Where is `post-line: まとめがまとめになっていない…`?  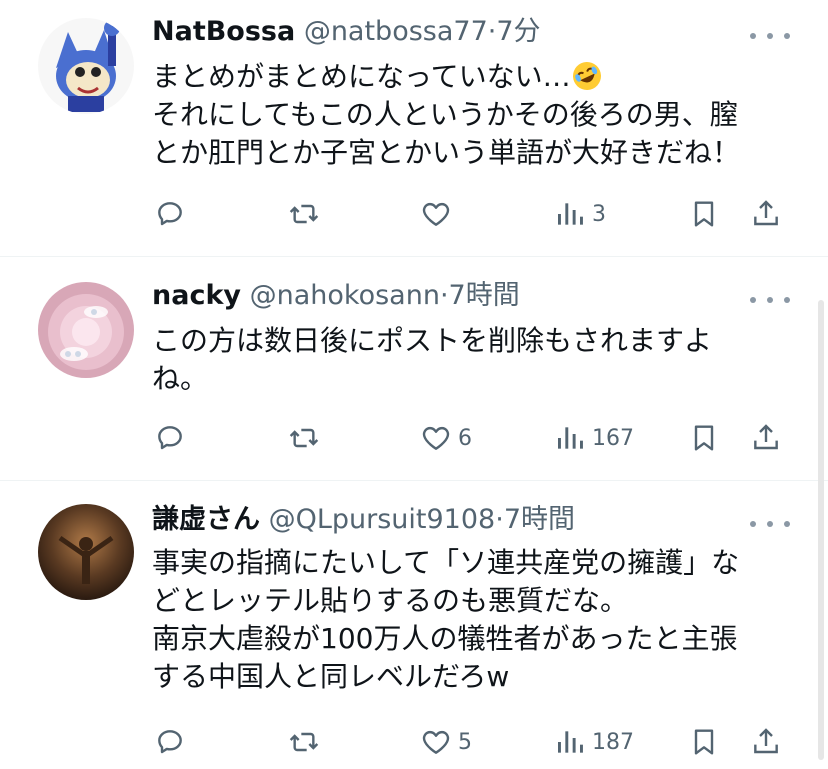
post-line: まとめがまとめになっていない… is located at coordinates (361, 76).